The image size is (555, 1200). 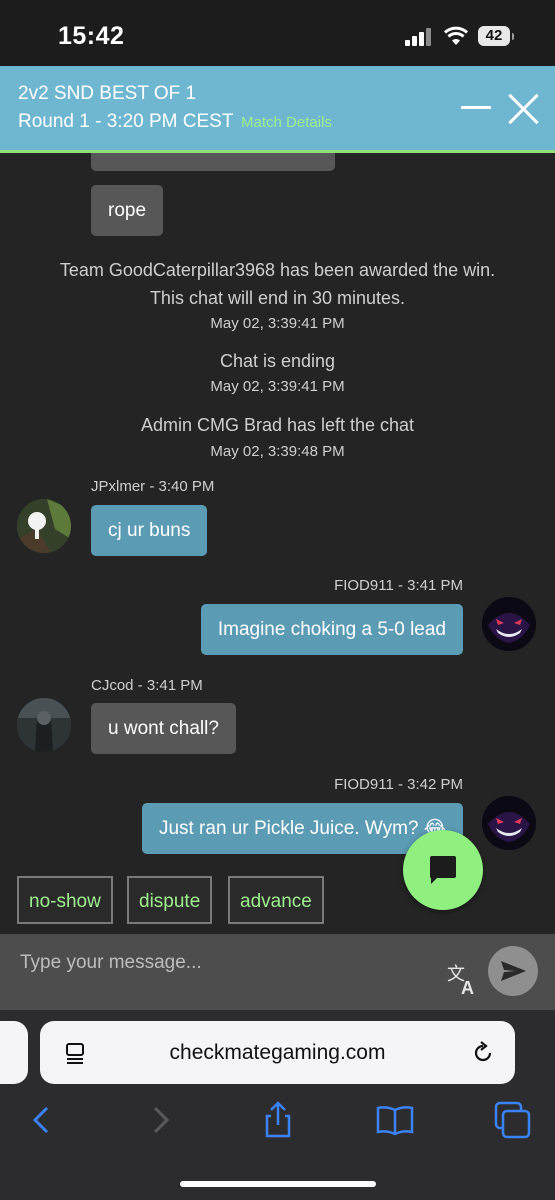 What do you see at coordinates (149, 530) in the screenshot?
I see `message-bubble: cj ur buns` at bounding box center [149, 530].